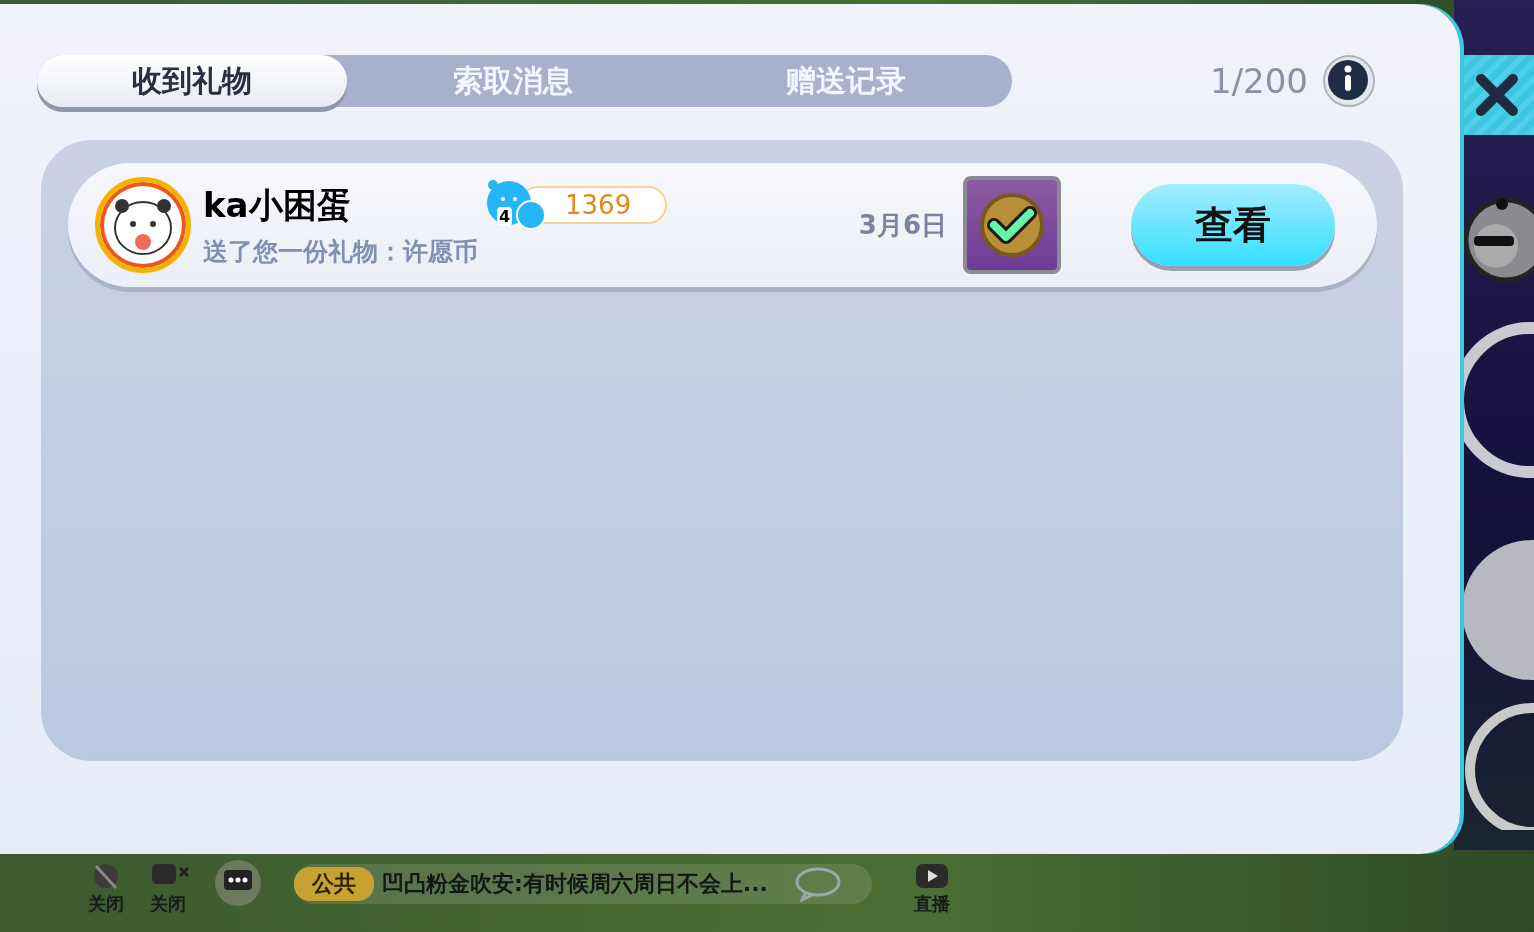 The image size is (1534, 932). What do you see at coordinates (902, 225) in the screenshot?
I see `gift-date: 3月6日` at bounding box center [902, 225].